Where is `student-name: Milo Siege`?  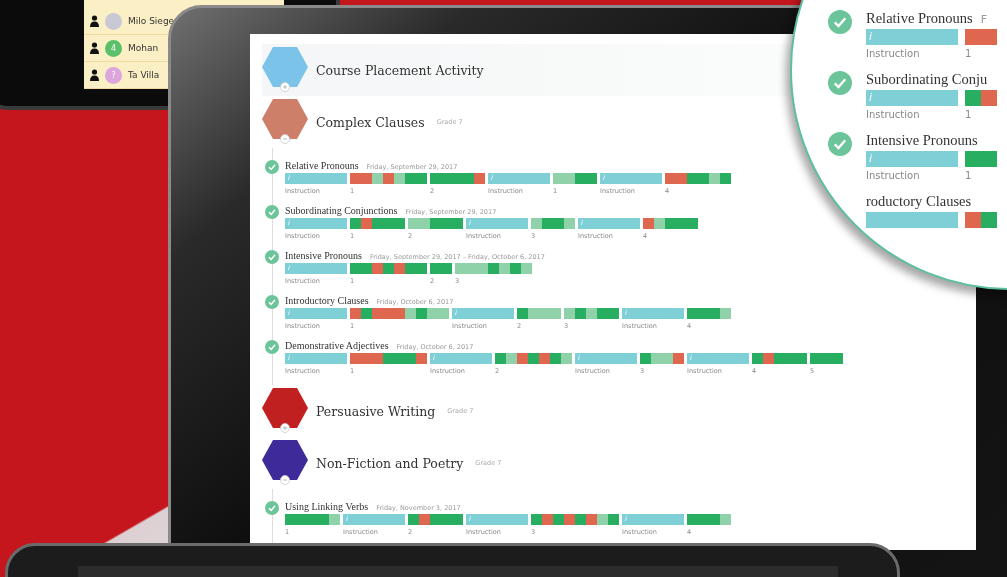 student-name: Milo Siege is located at coordinates (151, 21).